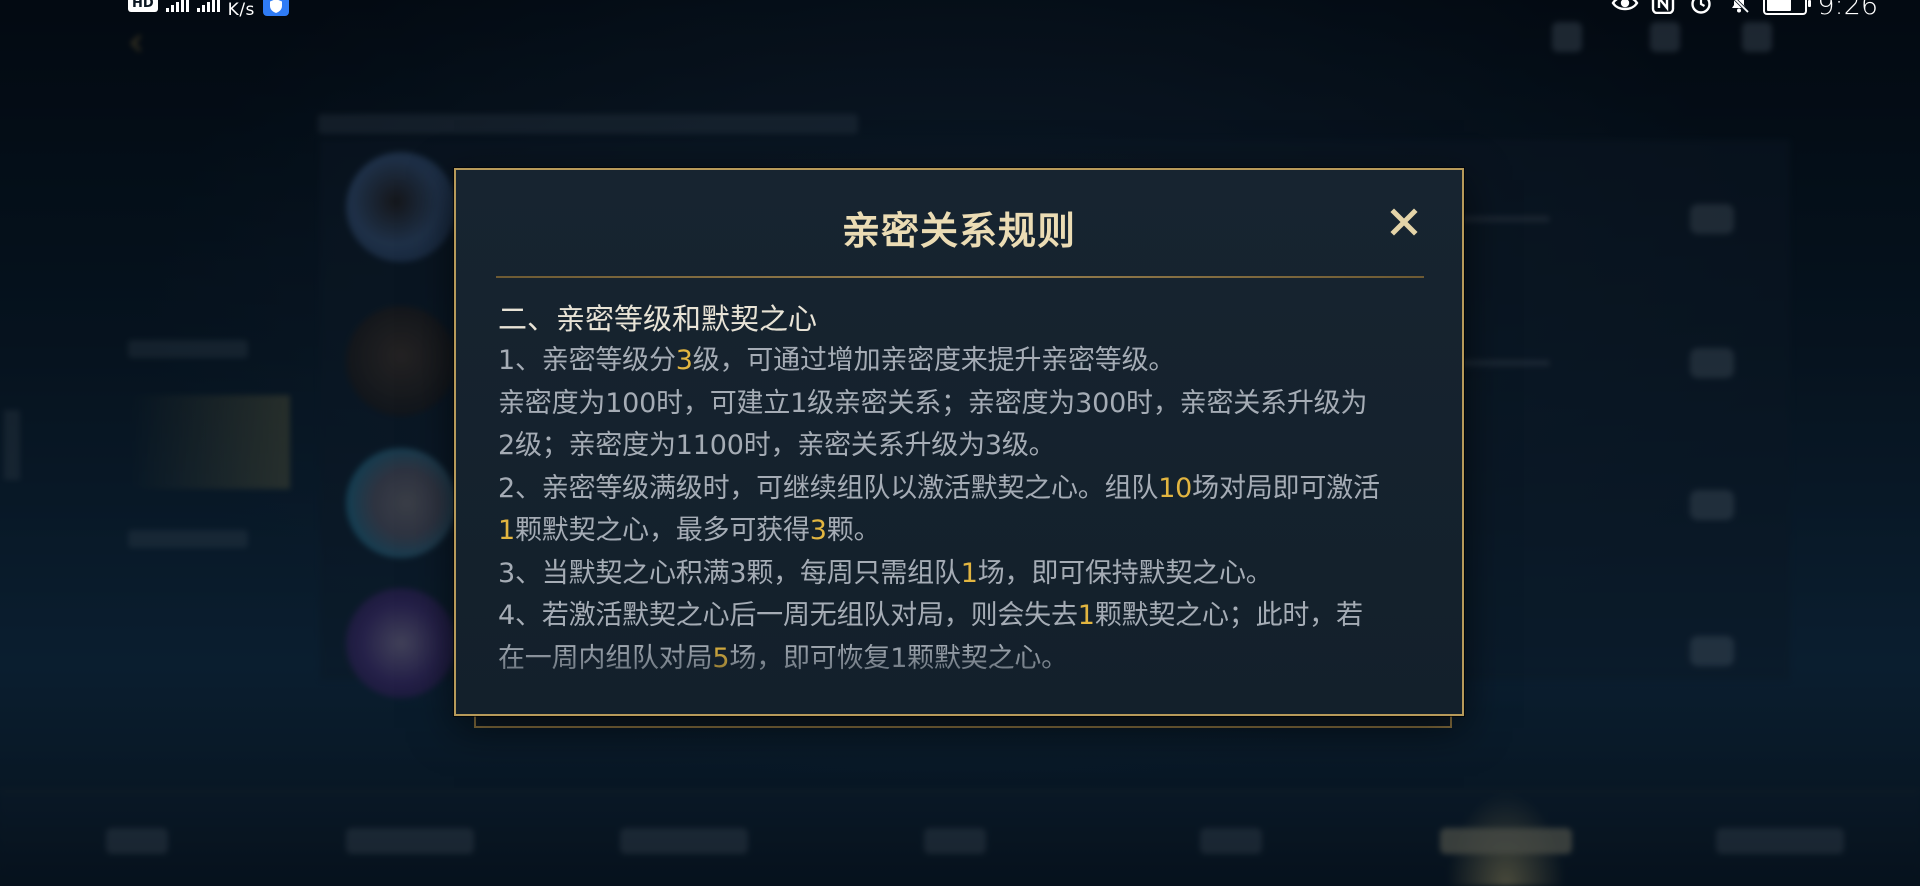  I want to click on rule-text: 场对局即可激活, so click(1286, 488).